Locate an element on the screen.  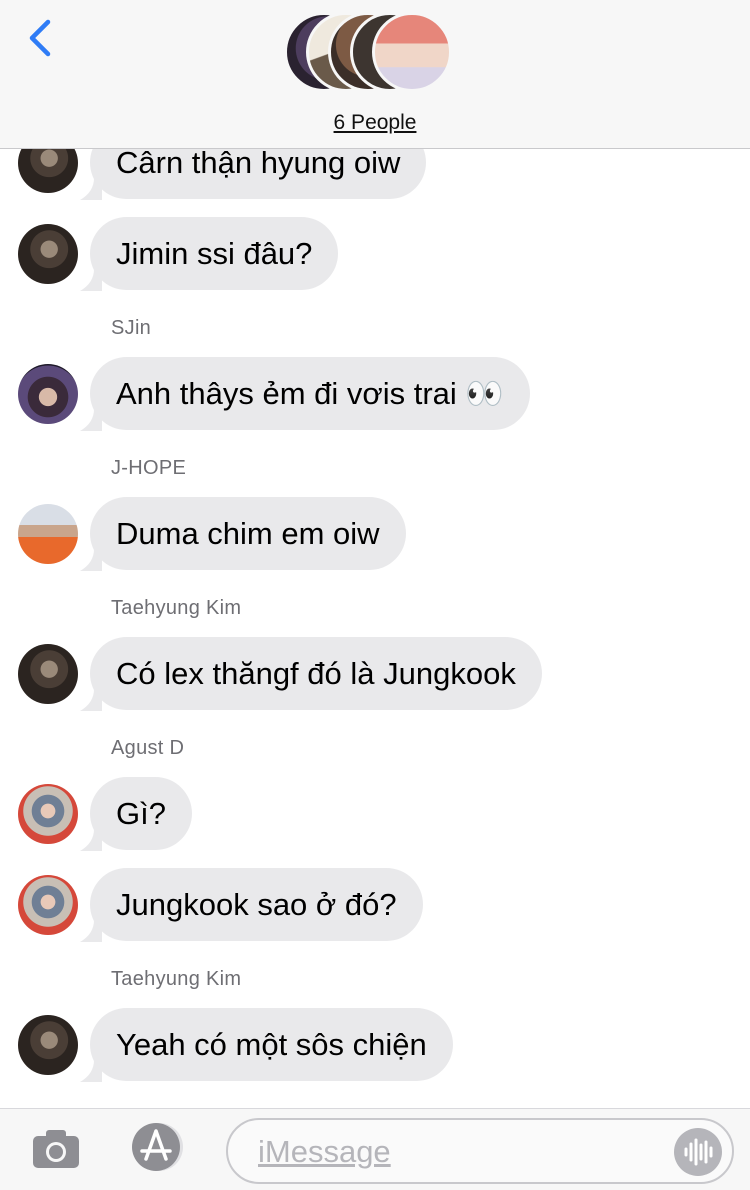
message-row: Có lex thăngf đó là Jungkook is located at coordinates (375, 674).